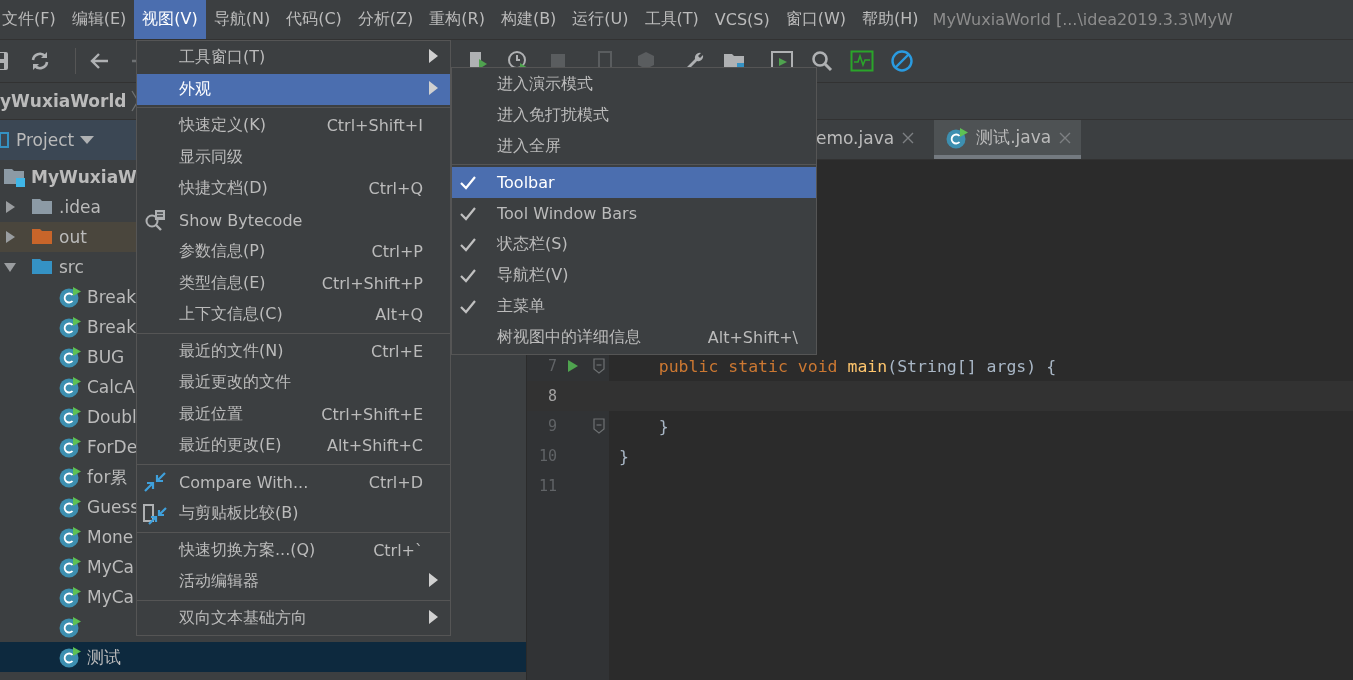 The width and height of the screenshot is (1353, 680). Describe the element at coordinates (634, 275) in the screenshot. I see `menu-item: 导航栏(V)` at that location.